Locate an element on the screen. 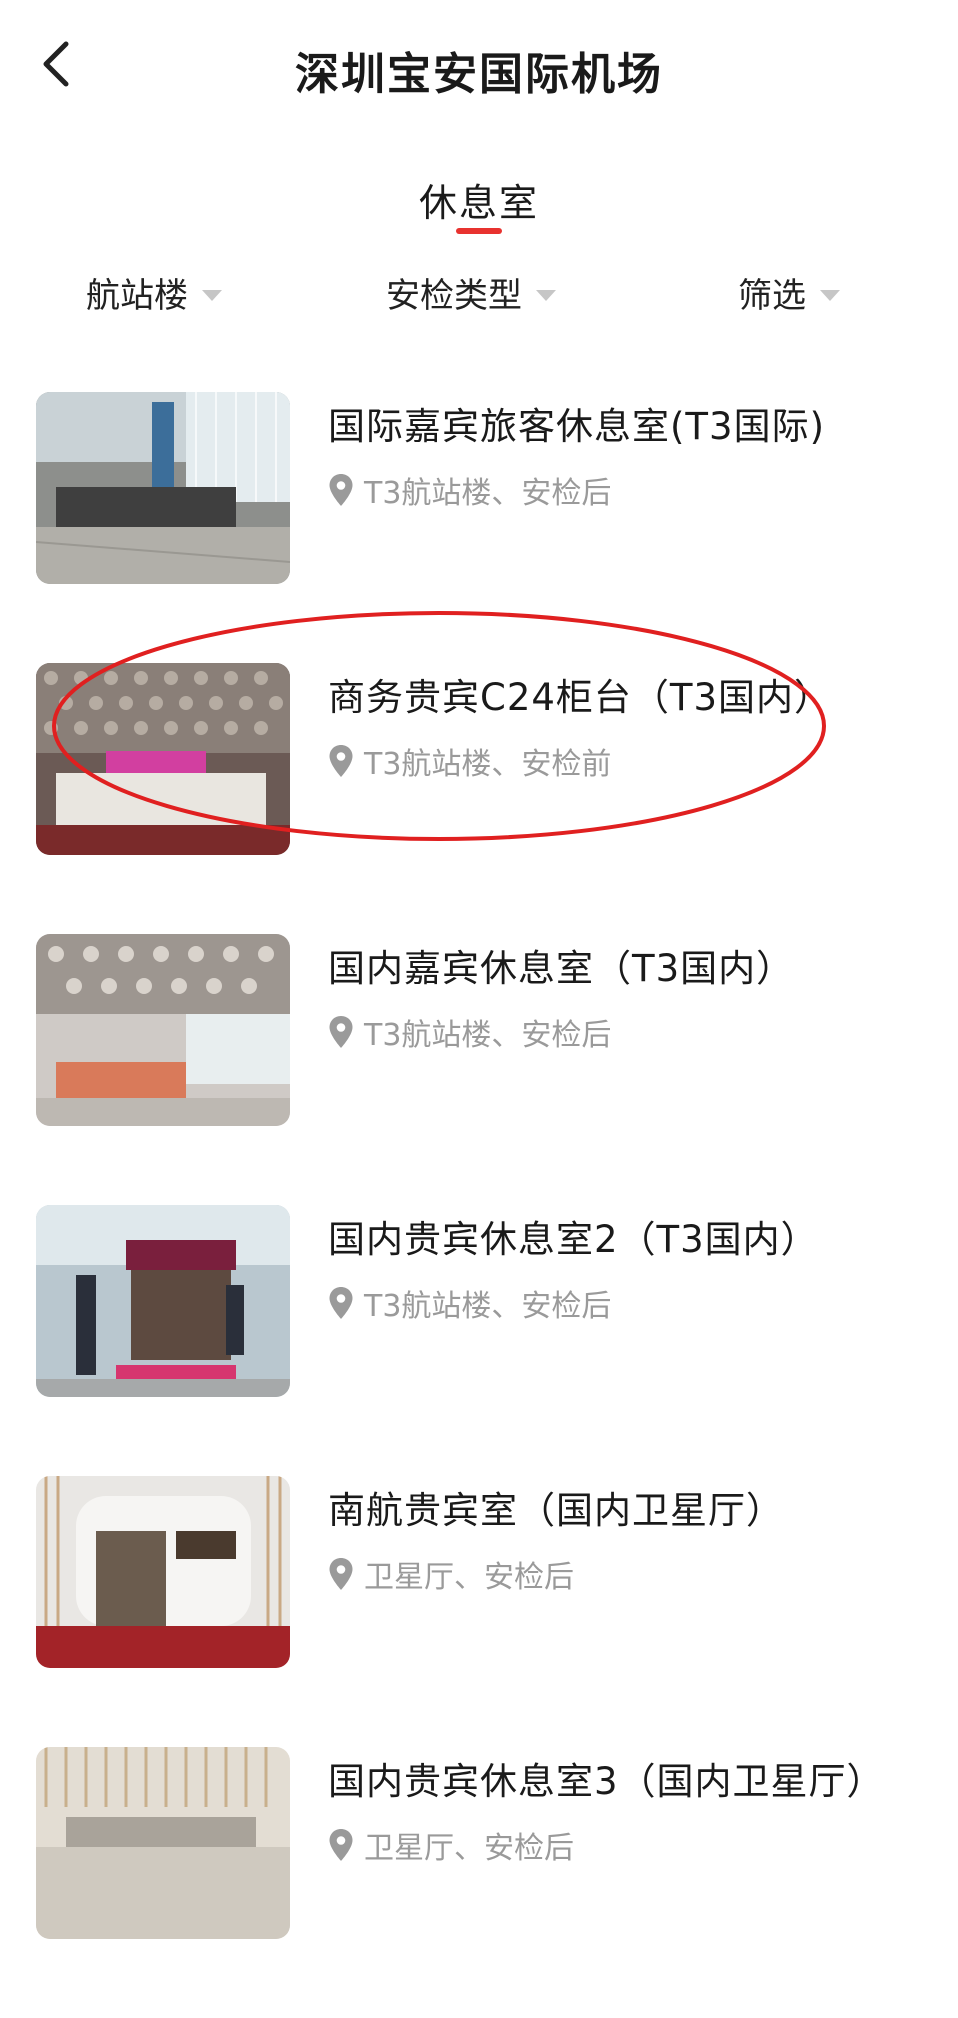  filter-label: 筛选 is located at coordinates (772, 296).